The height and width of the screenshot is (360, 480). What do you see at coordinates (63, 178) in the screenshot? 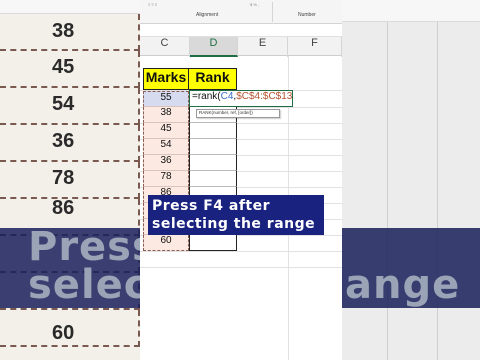
I see `background-cell-value: 78` at bounding box center [63, 178].